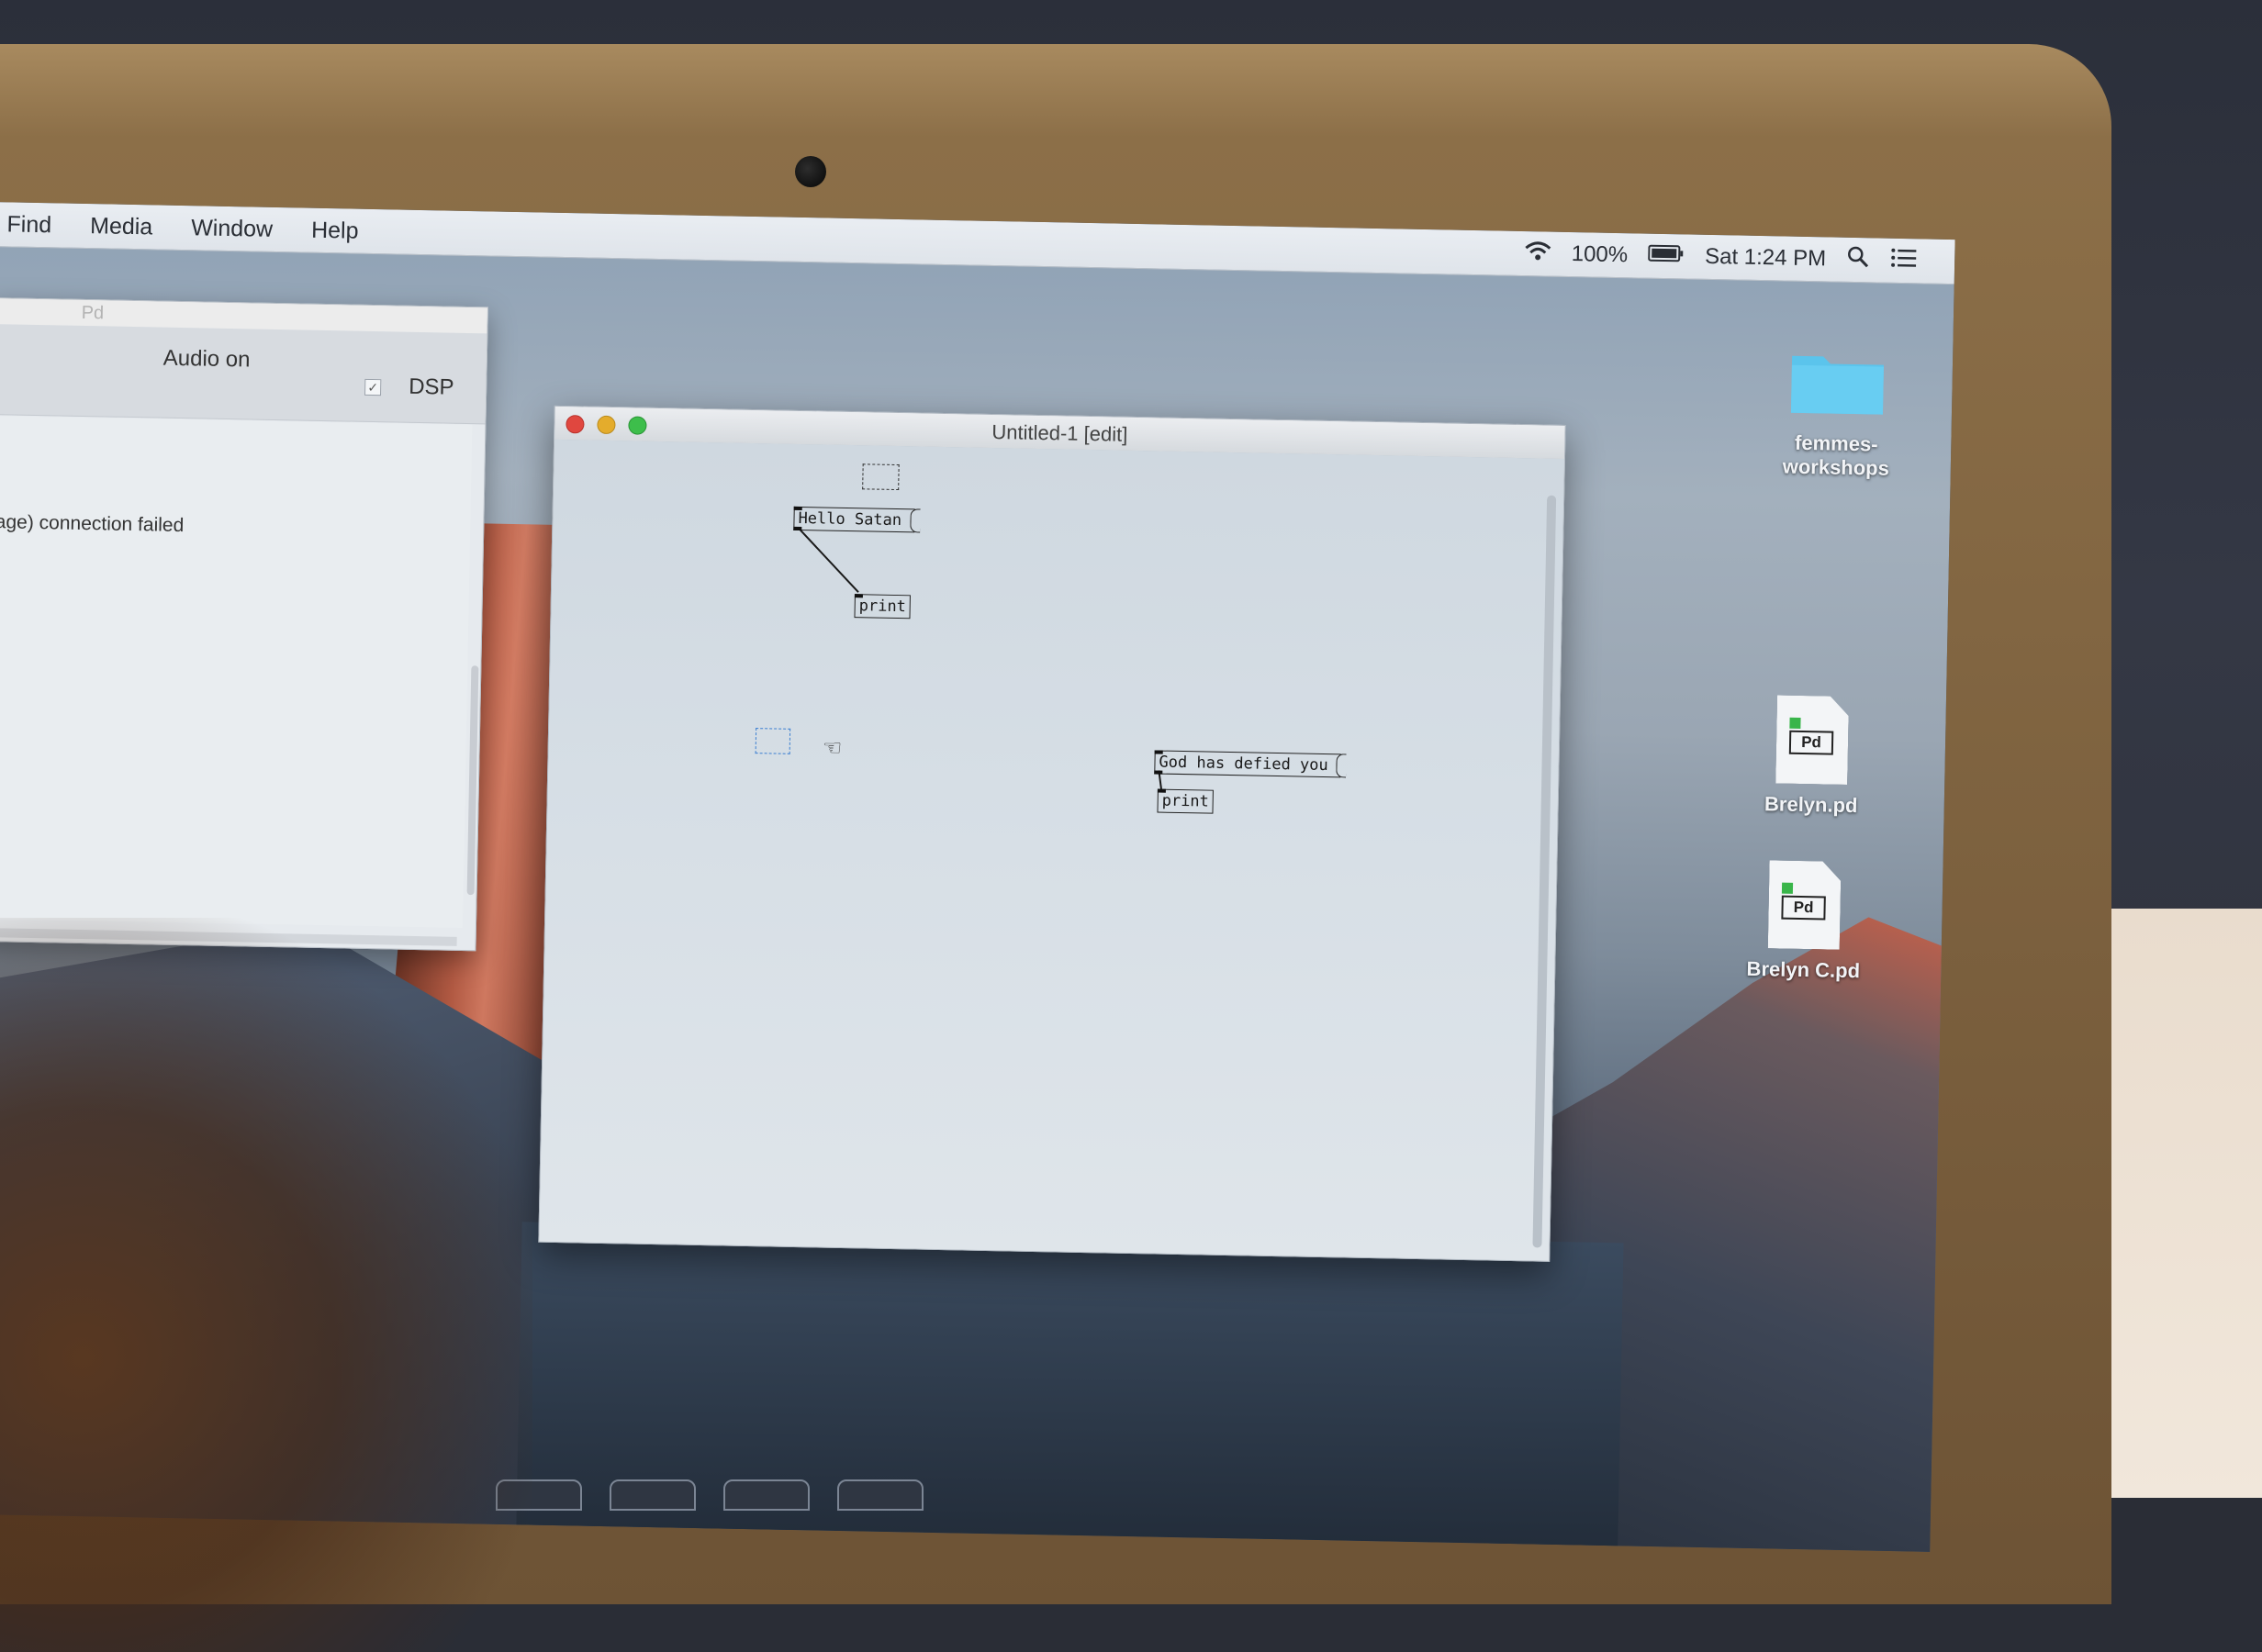 This screenshot has width=2262, height=1652. Describe the element at coordinates (29, 225) in the screenshot. I see `menu-find: Find` at that location.